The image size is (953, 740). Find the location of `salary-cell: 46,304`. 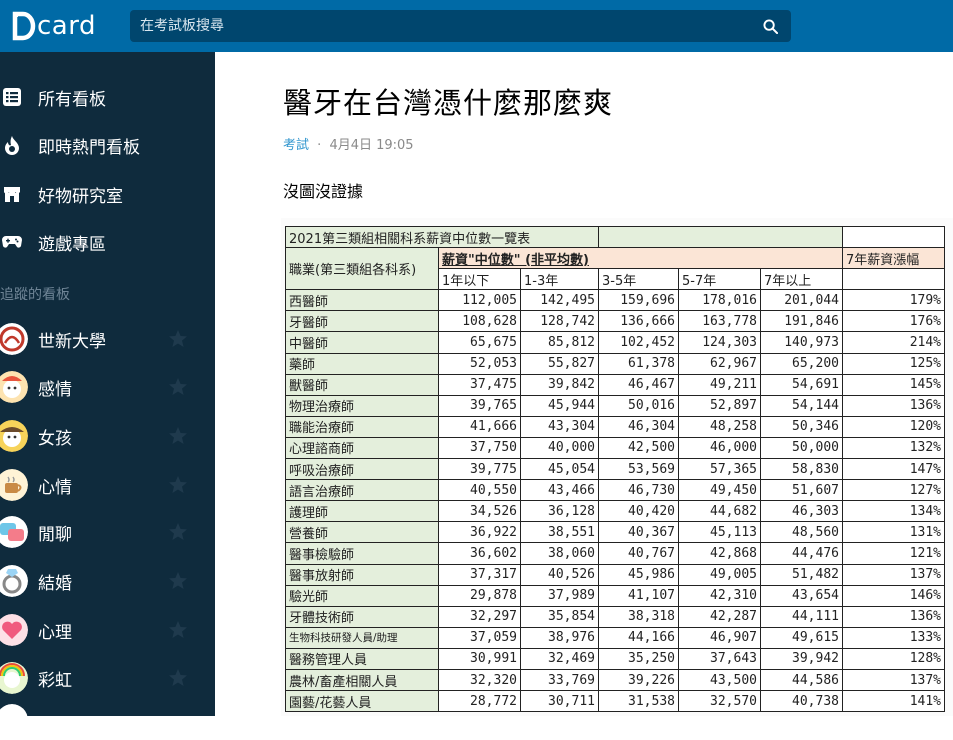

salary-cell: 46,304 is located at coordinates (638, 426).